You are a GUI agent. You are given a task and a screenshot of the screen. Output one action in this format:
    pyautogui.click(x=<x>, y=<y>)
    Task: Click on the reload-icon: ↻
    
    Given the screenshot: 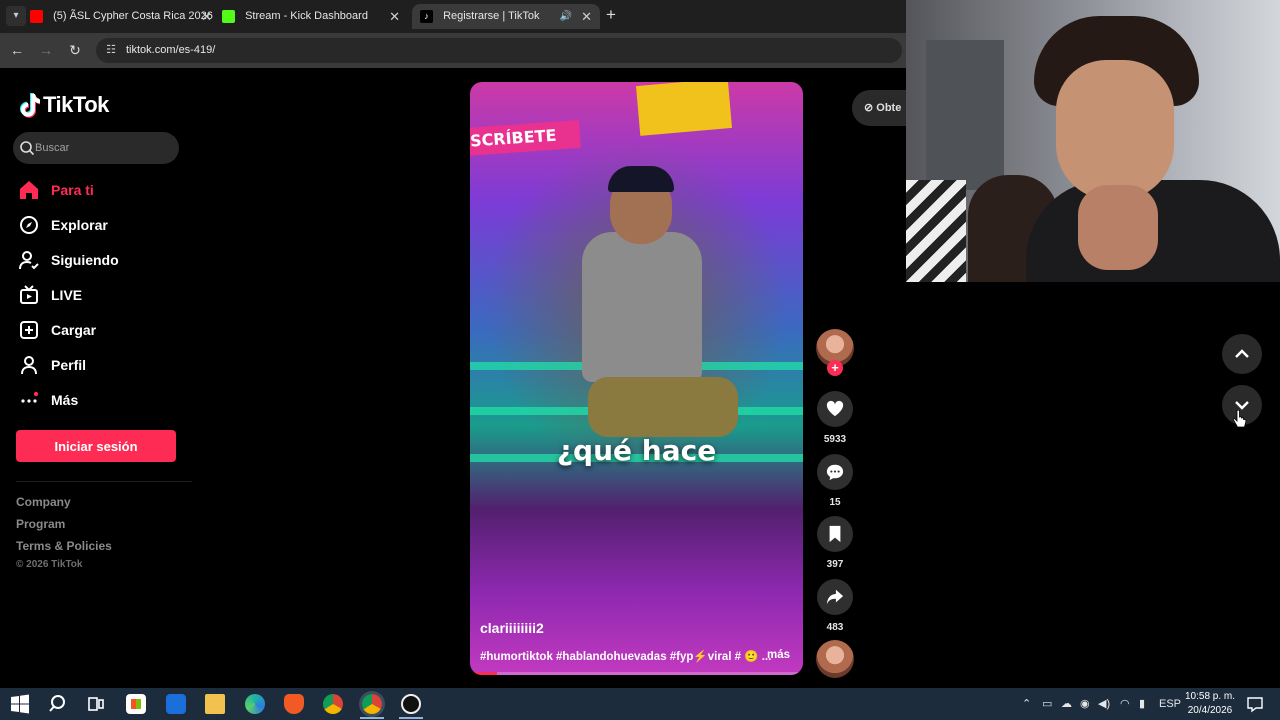 What is the action you would take?
    pyautogui.click(x=75, y=50)
    